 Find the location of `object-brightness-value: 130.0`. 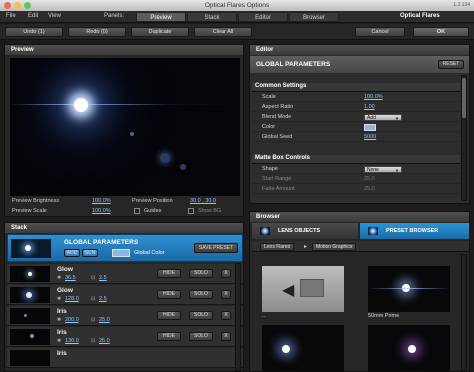

object-brightness-value: 130.0 is located at coordinates (72, 341).